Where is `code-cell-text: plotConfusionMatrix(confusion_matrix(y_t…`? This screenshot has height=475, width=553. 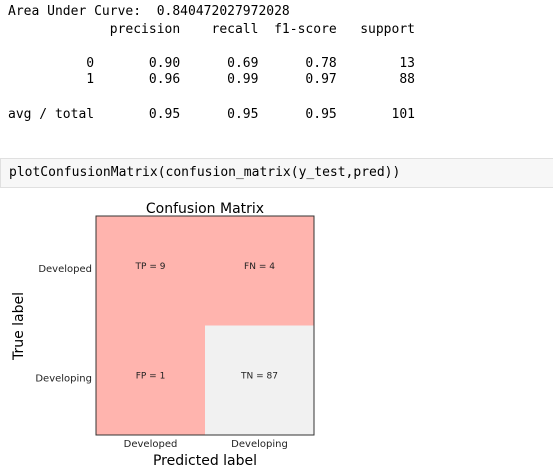 code-cell-text: plotConfusionMatrix(confusion_matrix(y_t… is located at coordinates (204, 173).